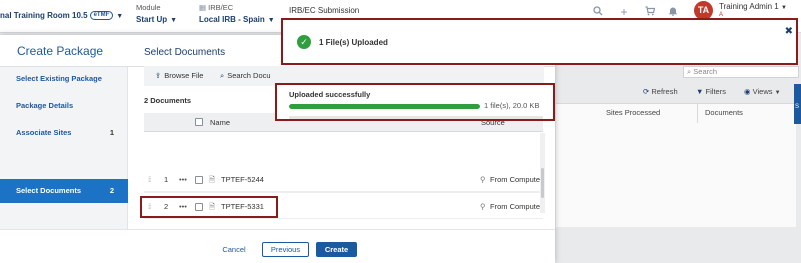 The image size is (801, 263). I want to click on module-selector: Module Start Up ▼, so click(156, 15).